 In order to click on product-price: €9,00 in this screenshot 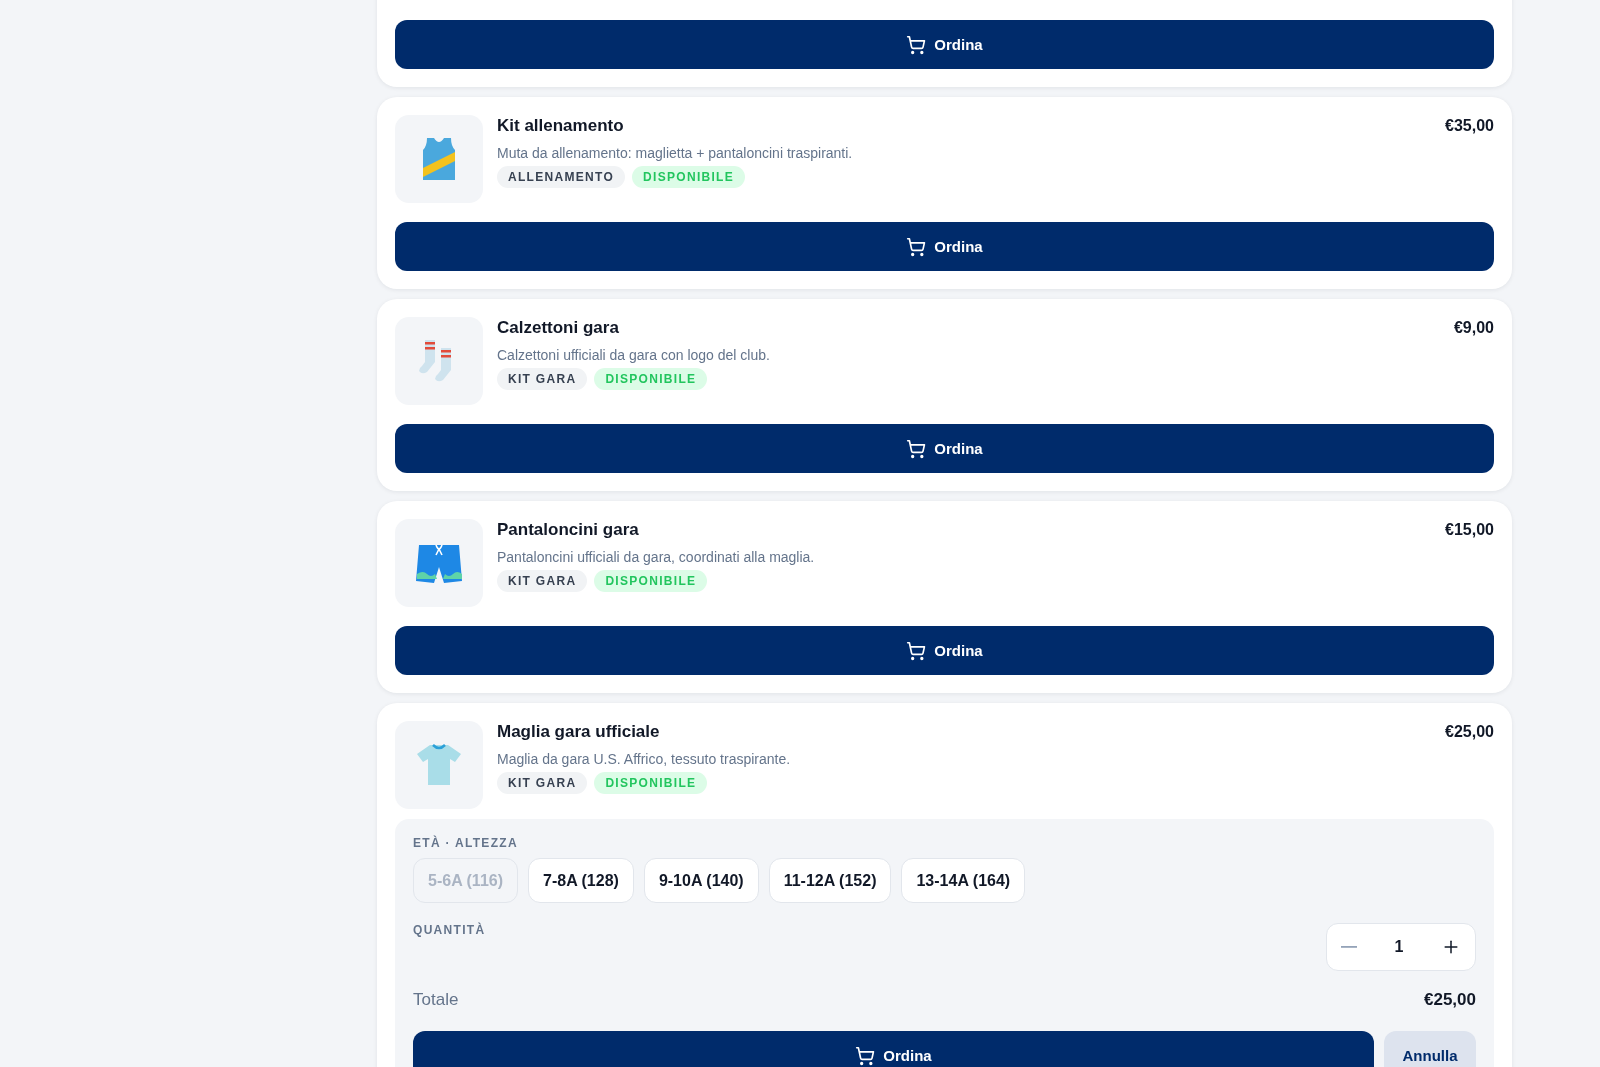, I will do `click(1473, 328)`.